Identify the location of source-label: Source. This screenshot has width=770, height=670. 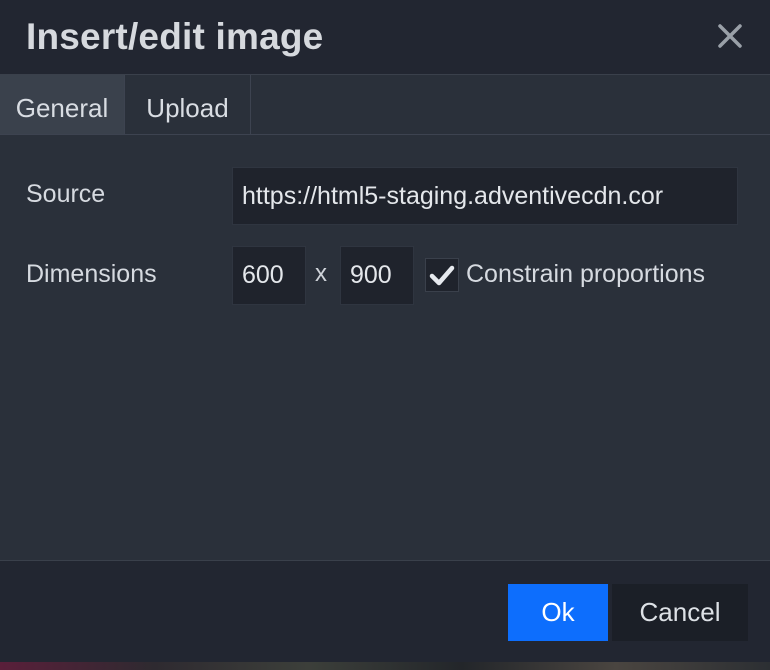
(66, 194).